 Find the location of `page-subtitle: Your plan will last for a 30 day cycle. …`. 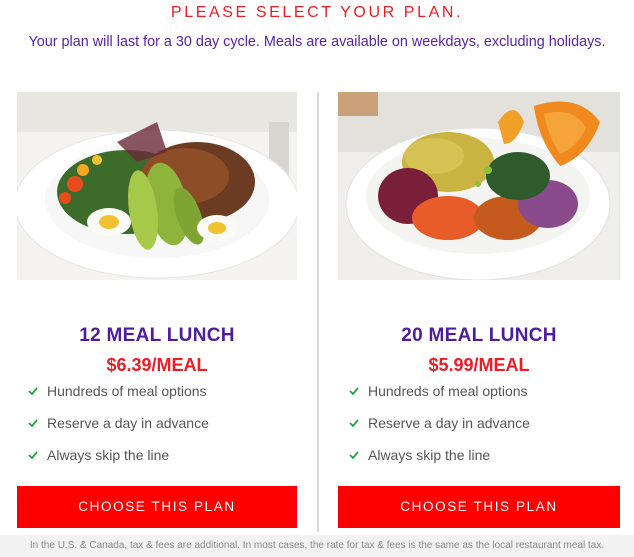

page-subtitle: Your plan will last for a 30 day cycle. … is located at coordinates (317, 42).